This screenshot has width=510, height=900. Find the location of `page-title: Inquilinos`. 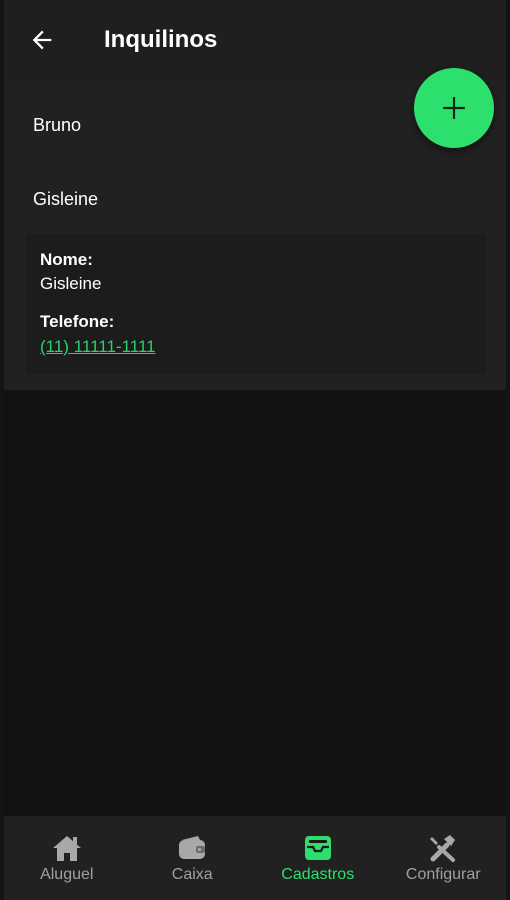

page-title: Inquilinos is located at coordinates (161, 39).